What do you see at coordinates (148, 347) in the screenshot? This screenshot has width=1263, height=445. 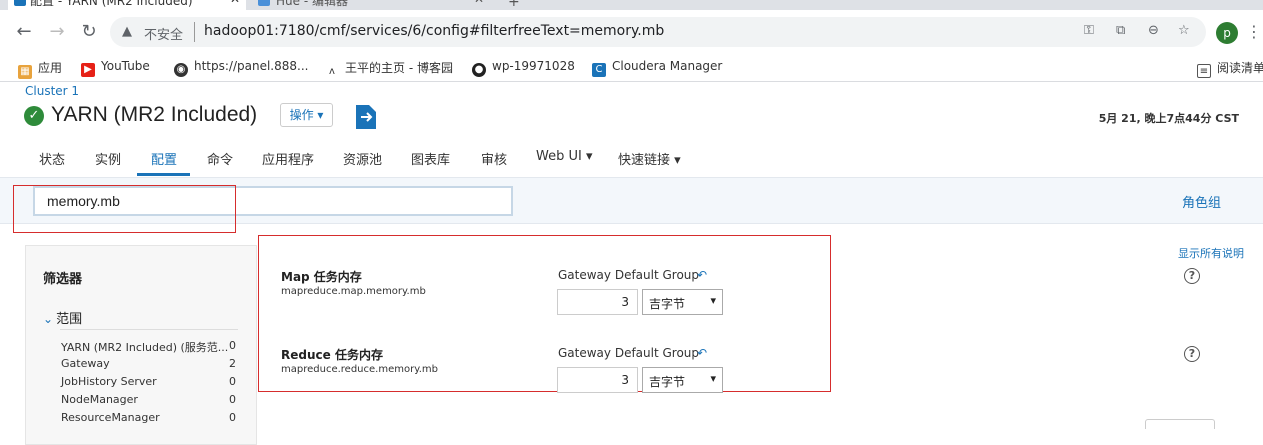 I see `scope-item: YARN (MR2 Included) (服务范... 0` at bounding box center [148, 347].